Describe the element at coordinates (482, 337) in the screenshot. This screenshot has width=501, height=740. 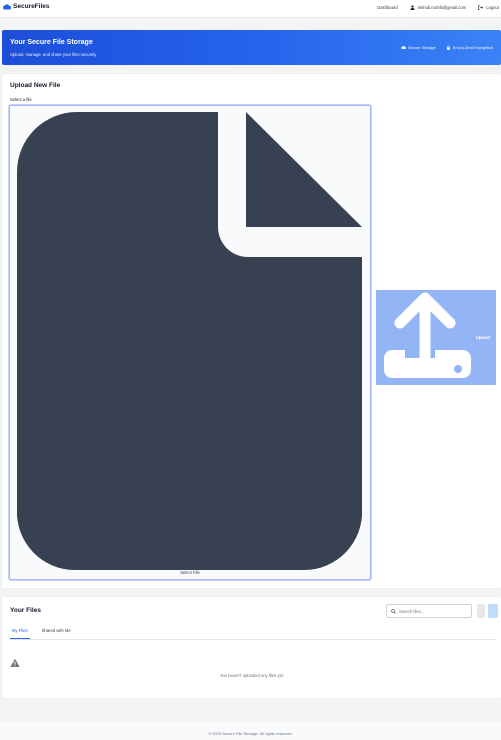
I see `upload-button-label: Upload` at that location.